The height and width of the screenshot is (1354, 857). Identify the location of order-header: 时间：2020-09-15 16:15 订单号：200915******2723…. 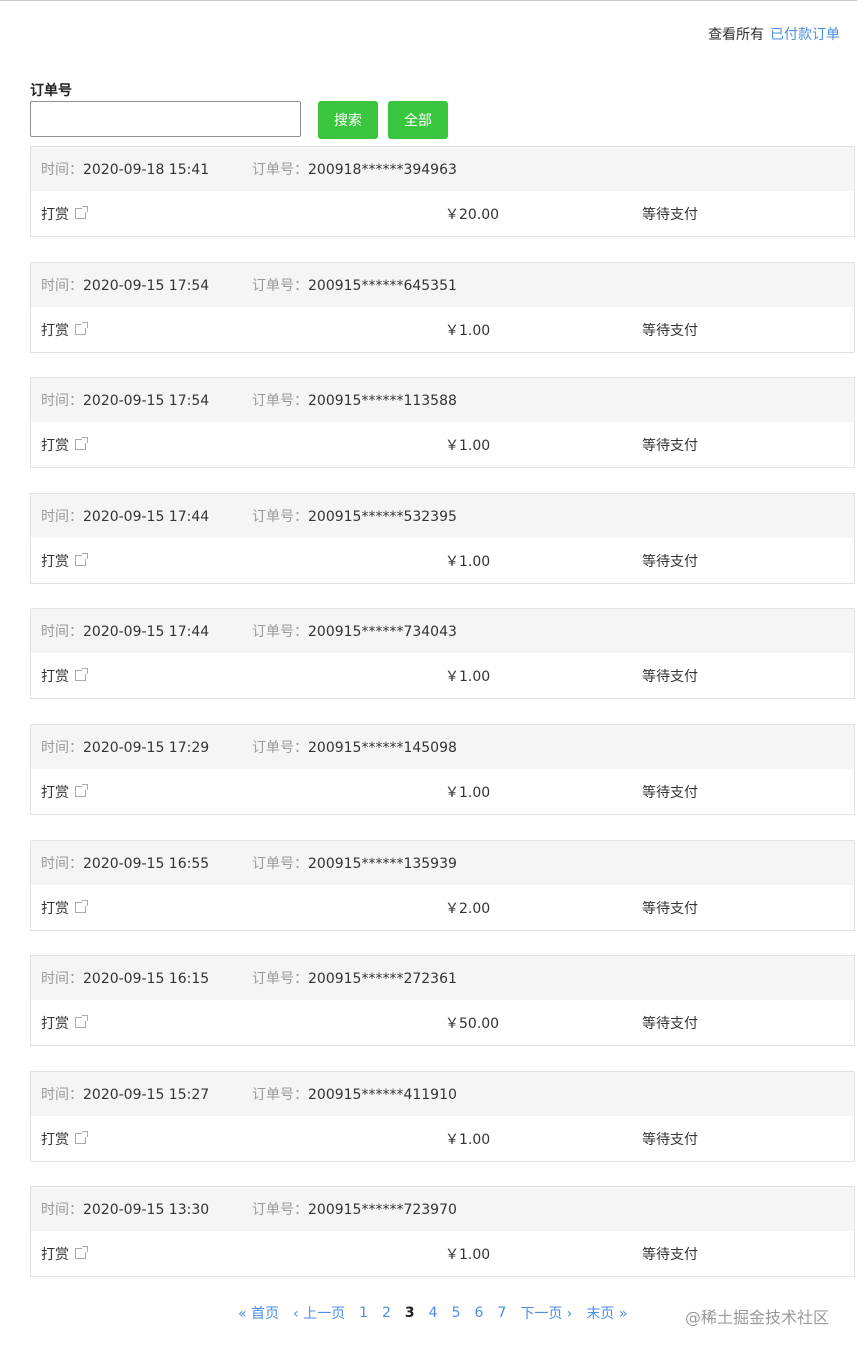
(442, 978).